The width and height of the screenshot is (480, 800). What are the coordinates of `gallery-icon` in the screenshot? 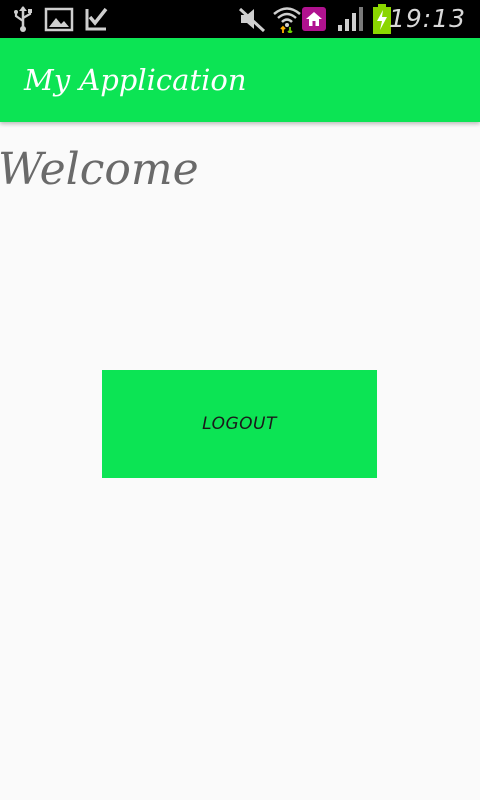 It's located at (59, 19).